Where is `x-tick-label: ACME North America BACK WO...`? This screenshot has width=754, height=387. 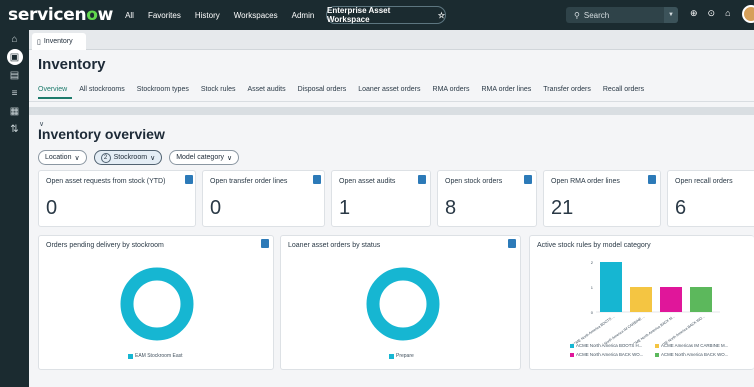 x-tick-label: ACME North America BACK WO... is located at coordinates (681, 329).